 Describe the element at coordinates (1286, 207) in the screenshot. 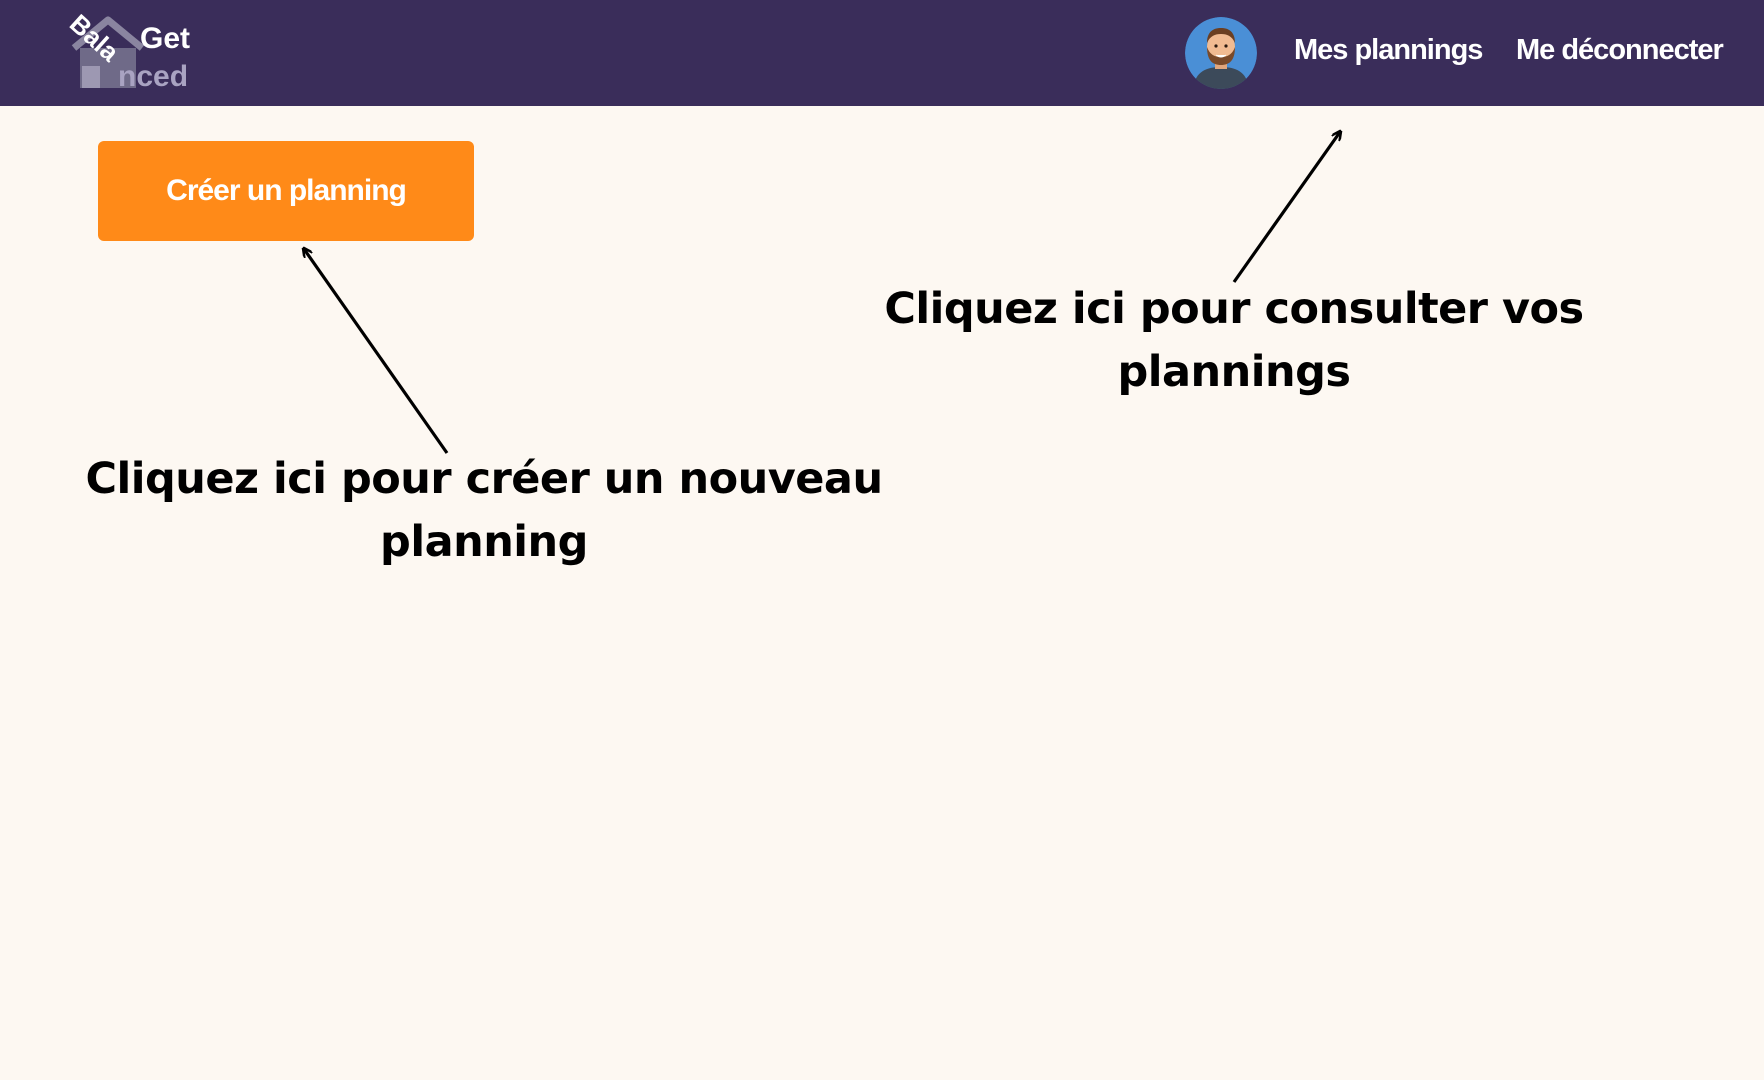

I see `arrow-to-my-plannings` at that location.